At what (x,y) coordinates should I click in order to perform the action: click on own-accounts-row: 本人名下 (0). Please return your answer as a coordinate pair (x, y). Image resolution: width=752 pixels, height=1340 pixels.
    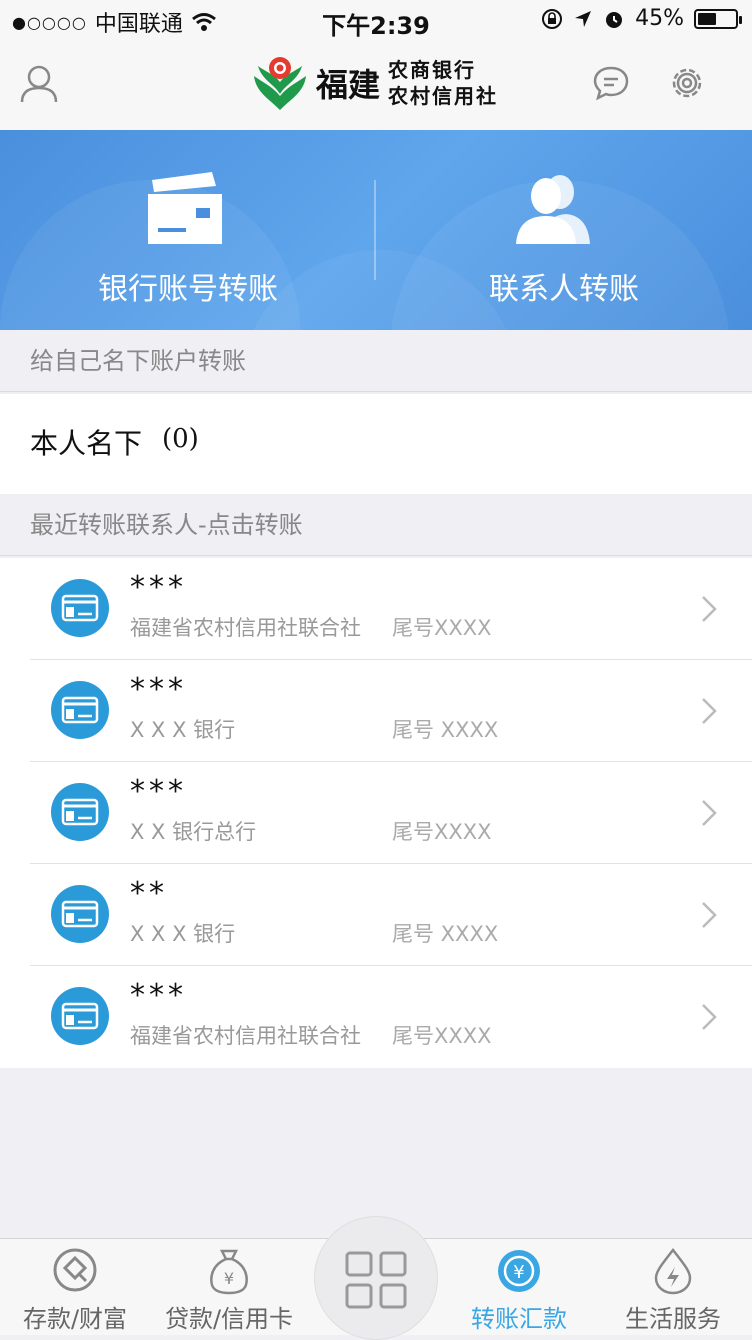
    Looking at the image, I should click on (376, 444).